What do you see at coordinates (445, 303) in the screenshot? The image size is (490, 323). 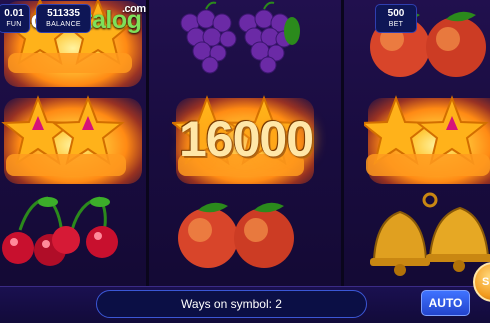 I see `auto-button: AUTO` at bounding box center [445, 303].